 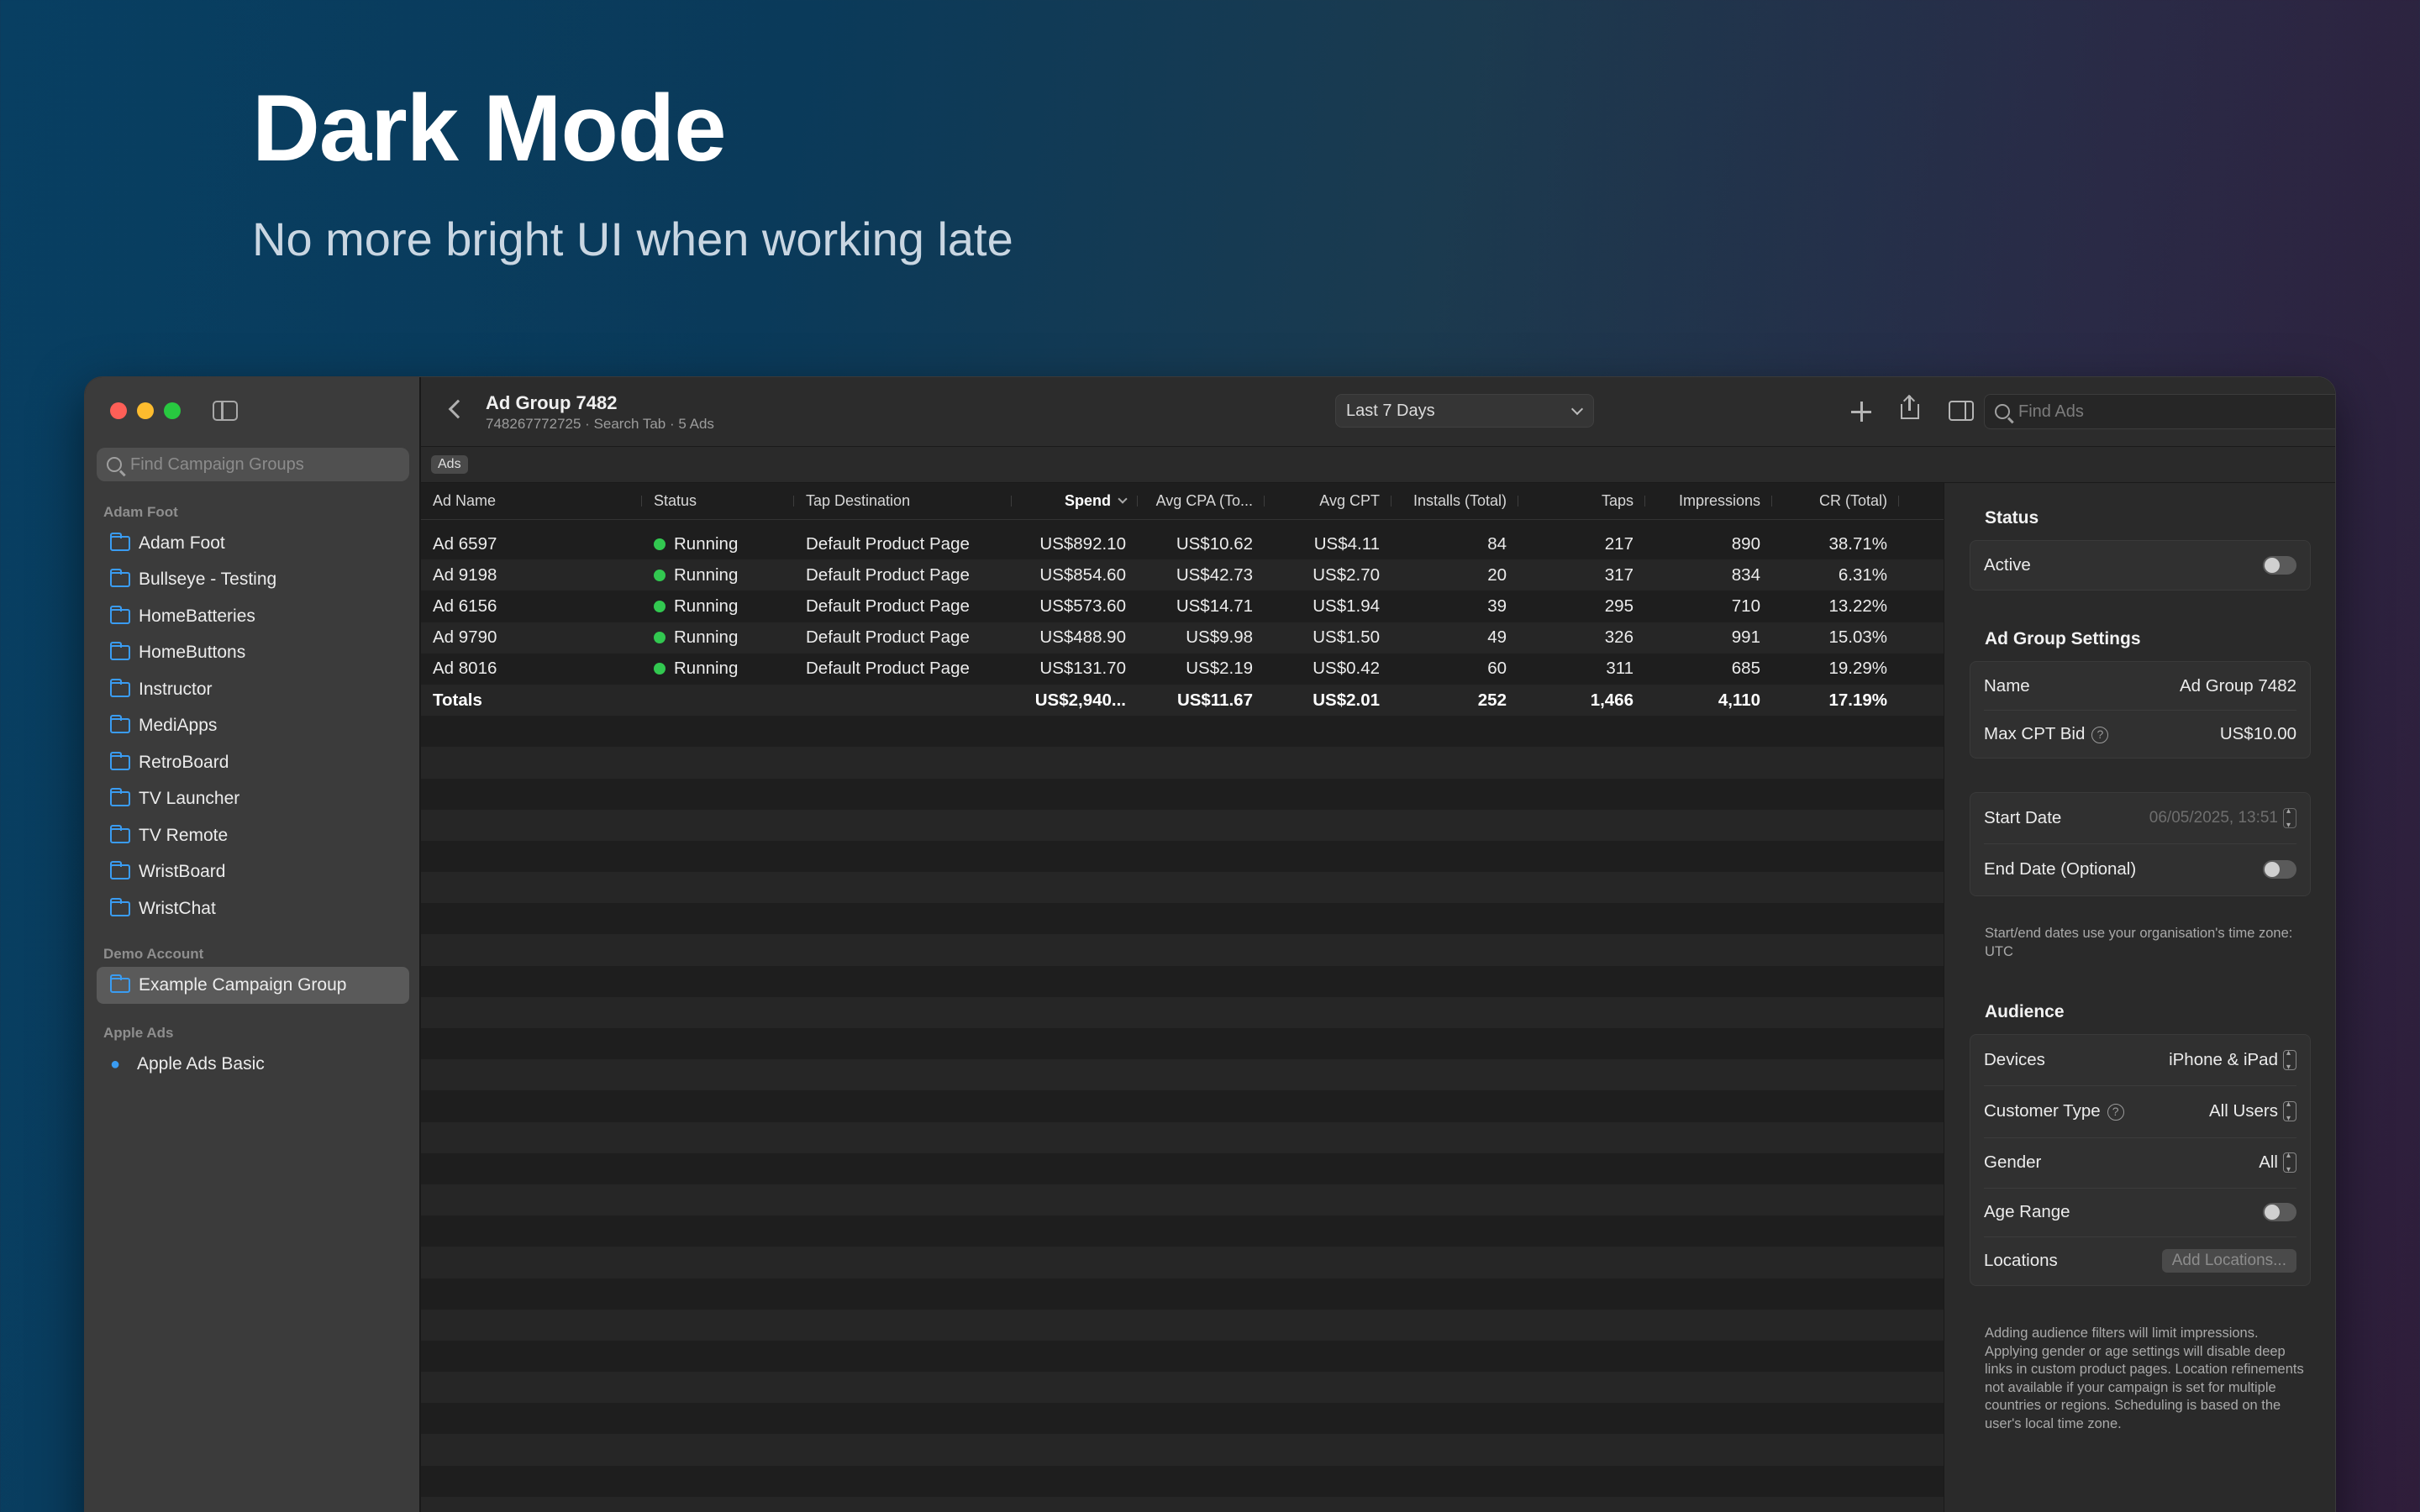 What do you see at coordinates (1390, 410) in the screenshot?
I see `date-range-value: Last 7 Days` at bounding box center [1390, 410].